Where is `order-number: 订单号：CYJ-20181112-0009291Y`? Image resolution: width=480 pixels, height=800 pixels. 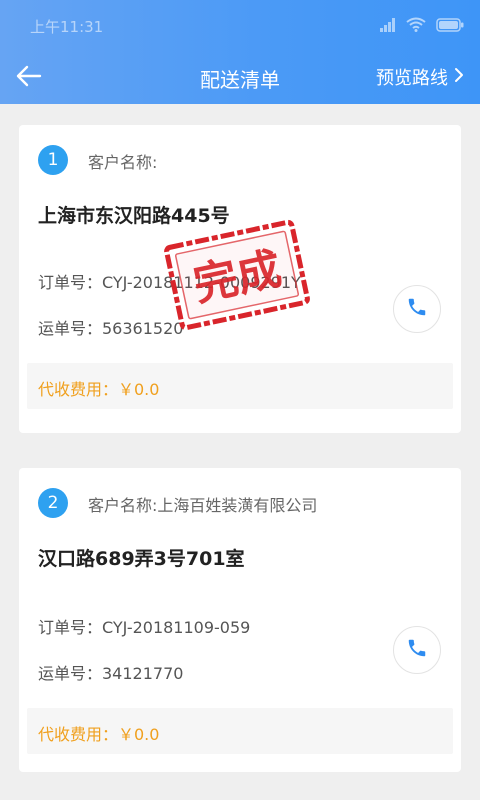 order-number: 订单号：CYJ-20181112-0009291Y is located at coordinates (169, 282).